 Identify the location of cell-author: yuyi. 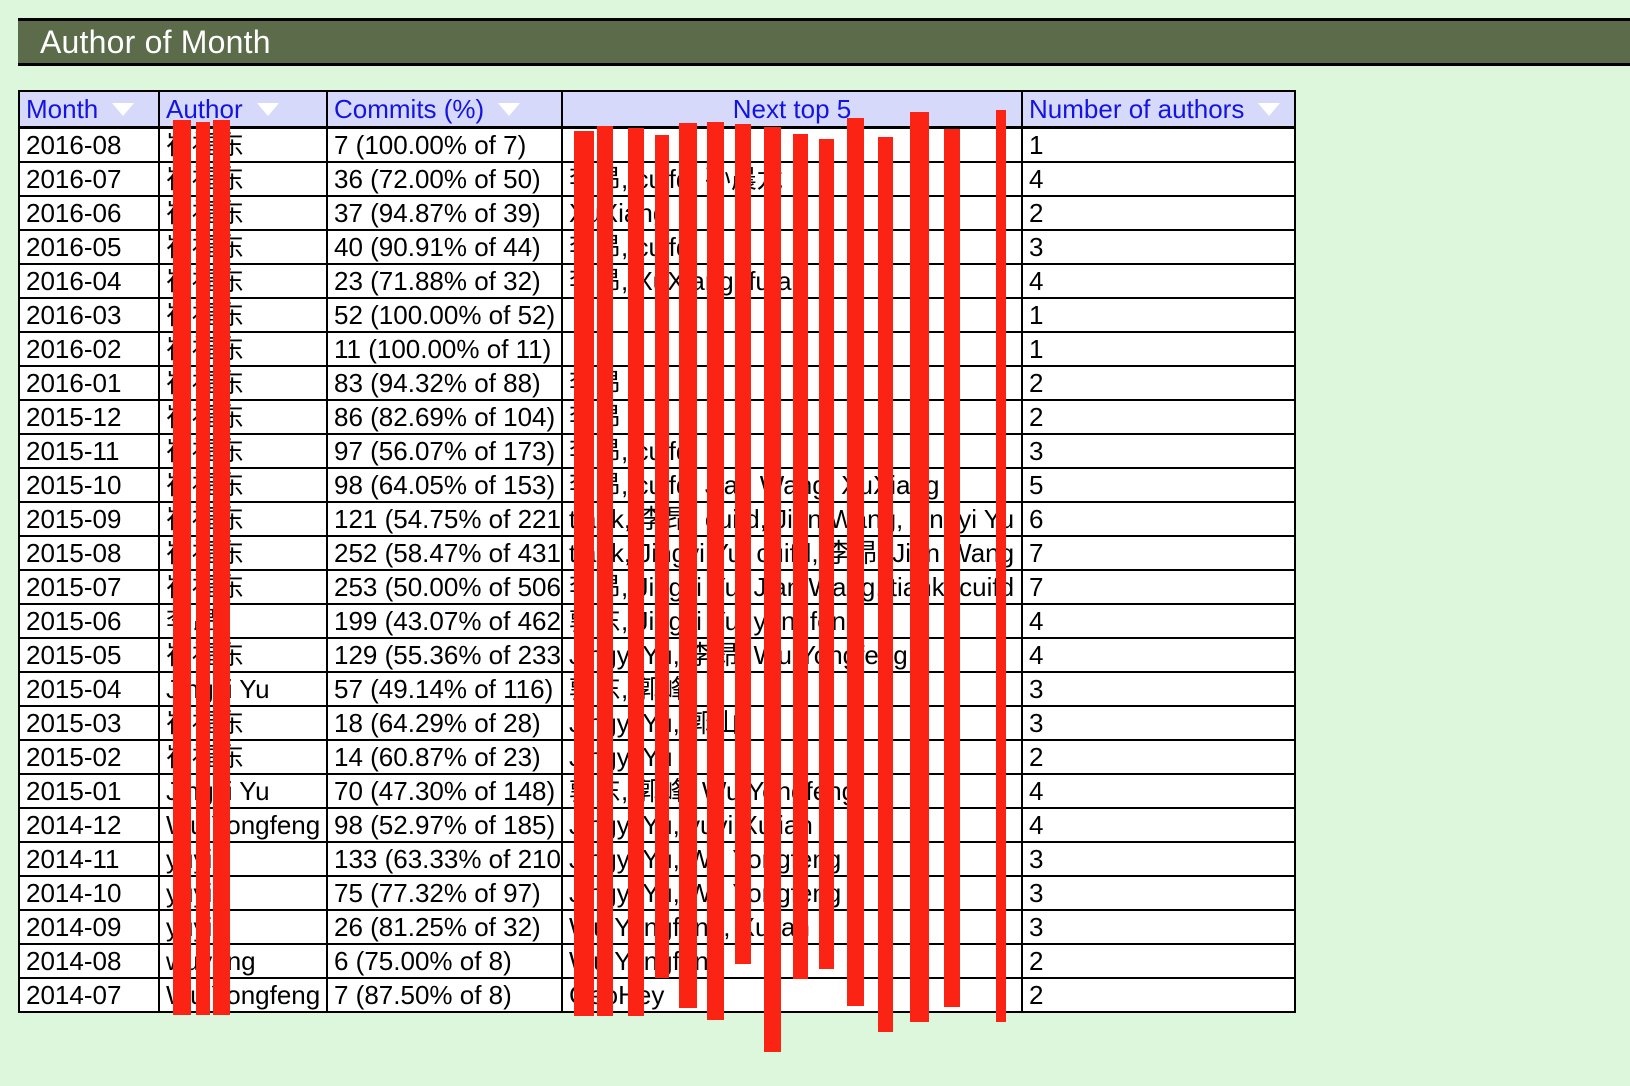
(243, 892).